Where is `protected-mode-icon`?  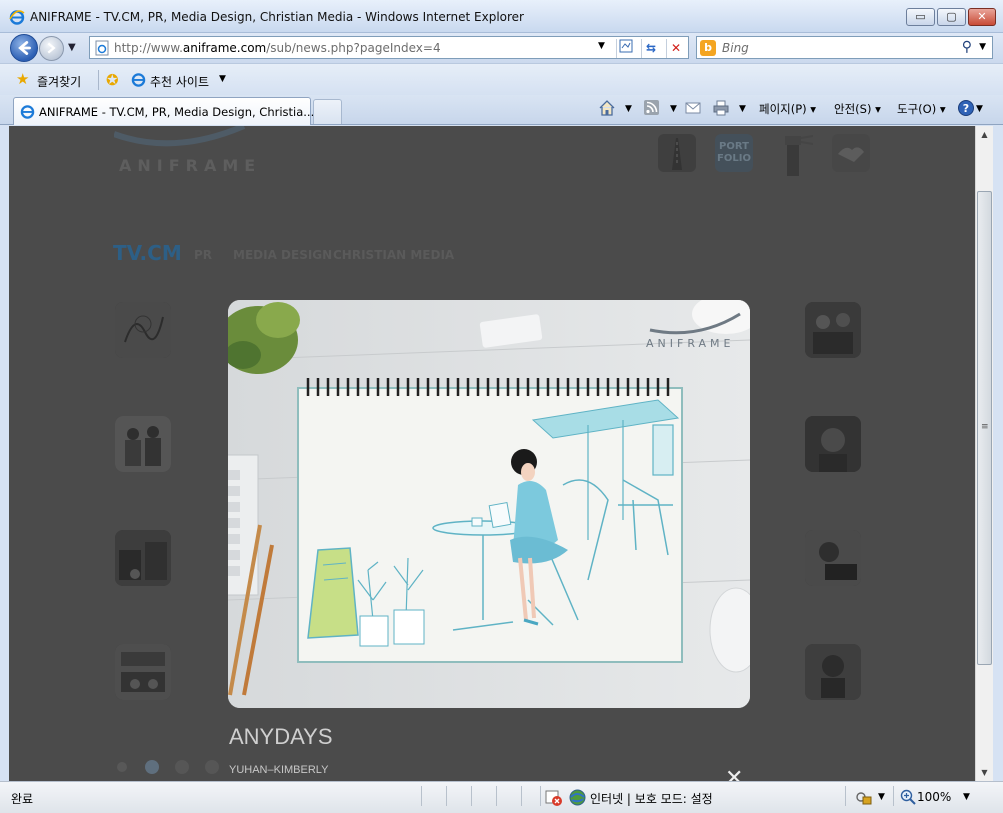
protected-mode-icon is located at coordinates (864, 798).